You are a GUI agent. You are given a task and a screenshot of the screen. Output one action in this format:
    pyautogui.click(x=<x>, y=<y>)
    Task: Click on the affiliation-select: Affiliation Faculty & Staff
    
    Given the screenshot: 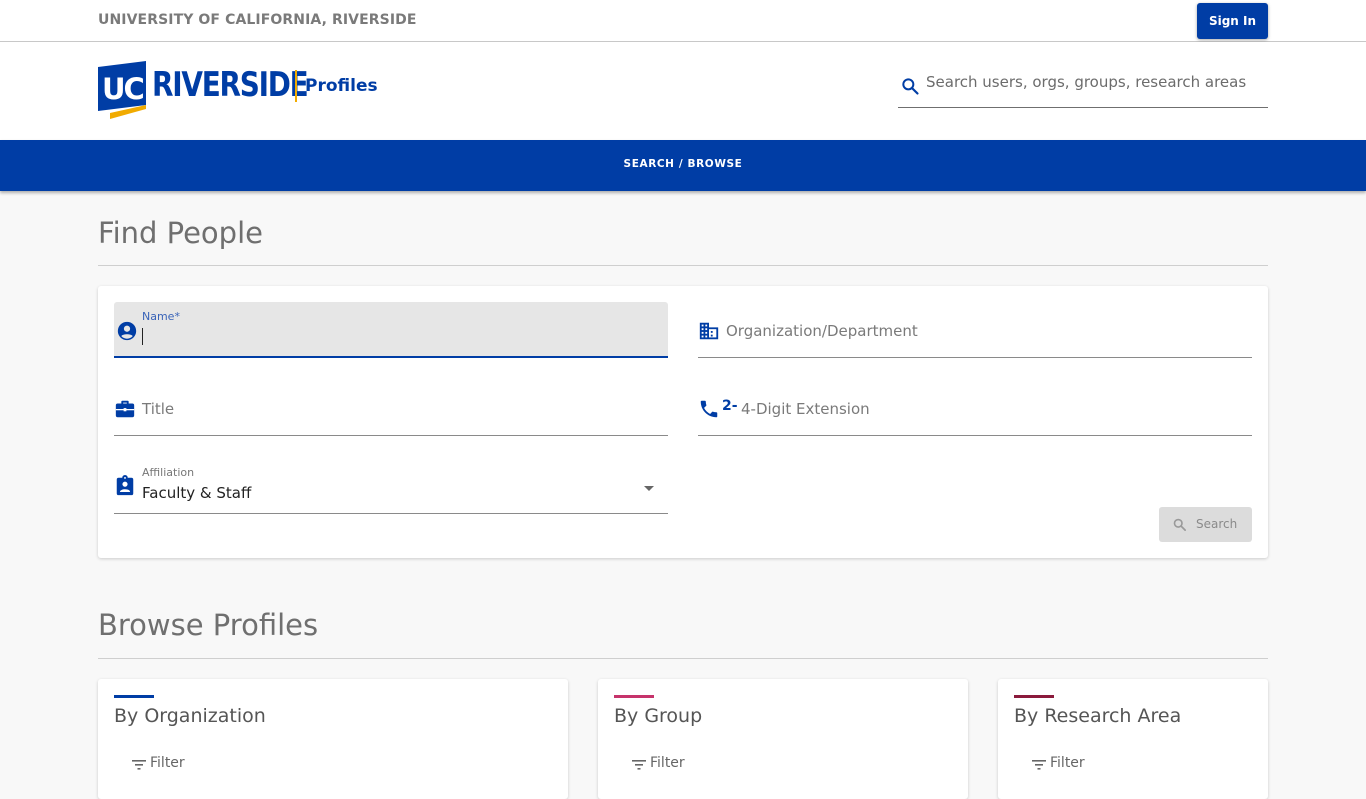 What is the action you would take?
    pyautogui.click(x=391, y=486)
    